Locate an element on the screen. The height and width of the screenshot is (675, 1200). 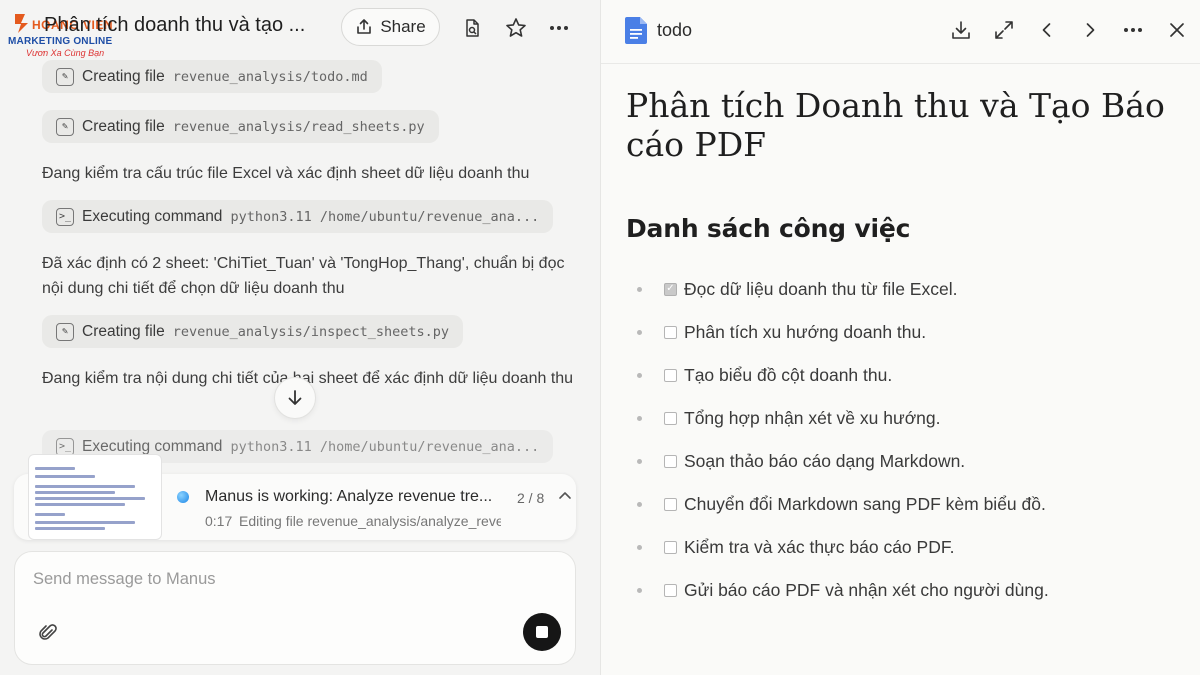
todo-checkbox: ✓ is located at coordinates (670, 289).